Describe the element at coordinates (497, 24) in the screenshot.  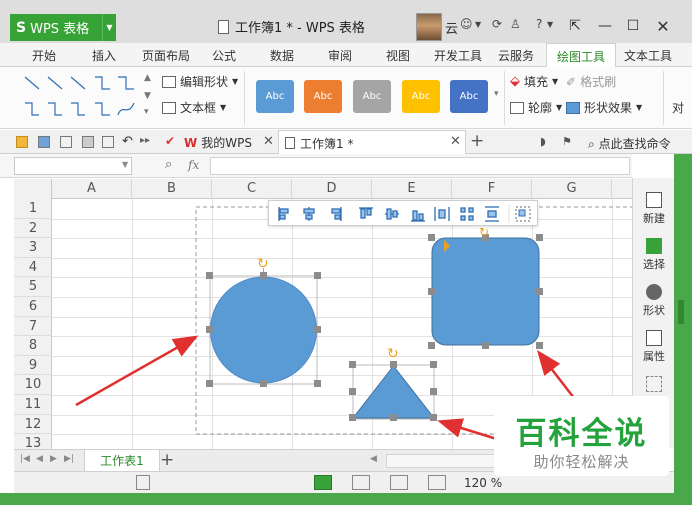
I see `sync-icon: ⟳` at that location.